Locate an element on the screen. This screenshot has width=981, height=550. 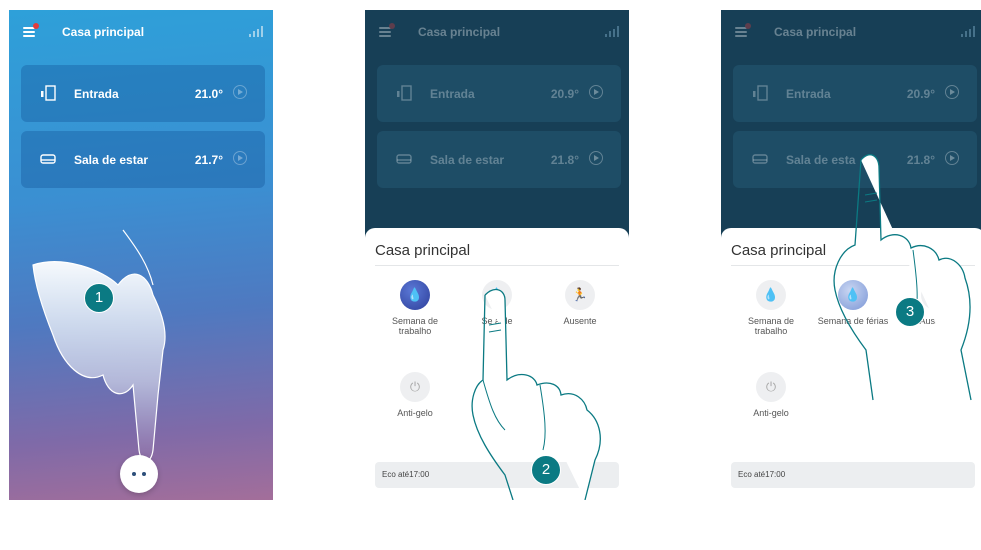
status-bar: Eco até17:00 is located at coordinates (853, 475).